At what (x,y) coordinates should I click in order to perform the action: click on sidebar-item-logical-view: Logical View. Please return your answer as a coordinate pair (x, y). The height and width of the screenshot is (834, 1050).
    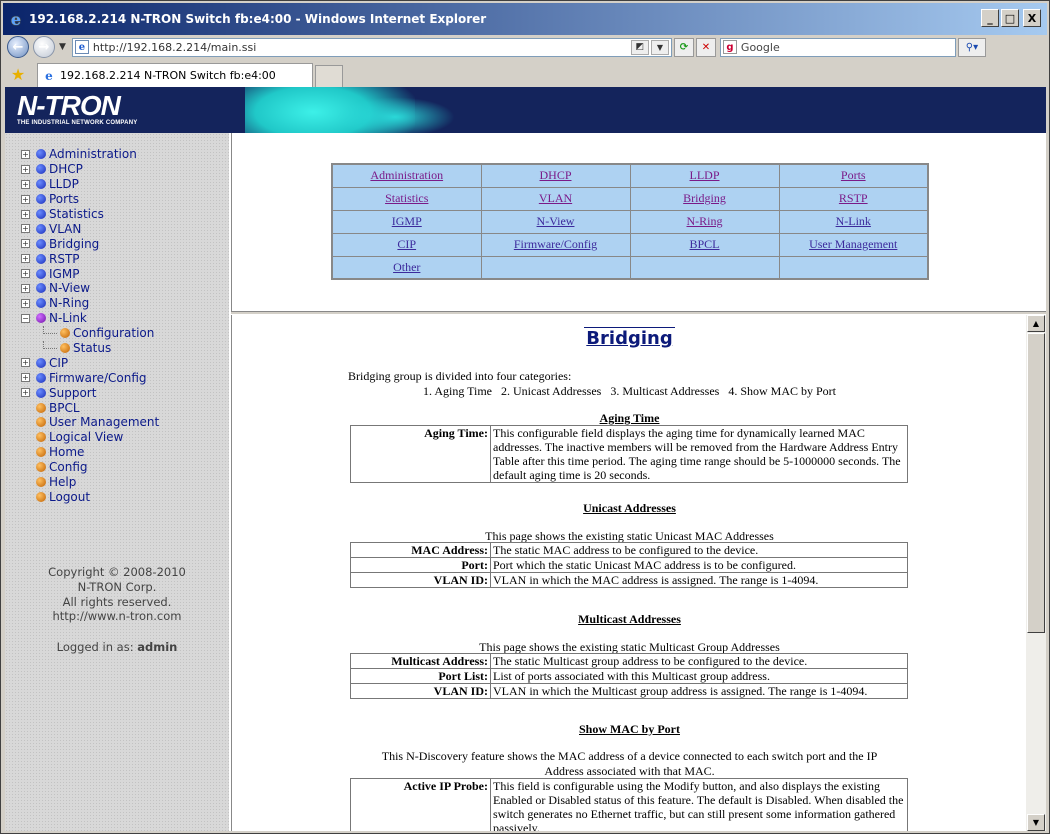
    Looking at the image, I should click on (90, 437).